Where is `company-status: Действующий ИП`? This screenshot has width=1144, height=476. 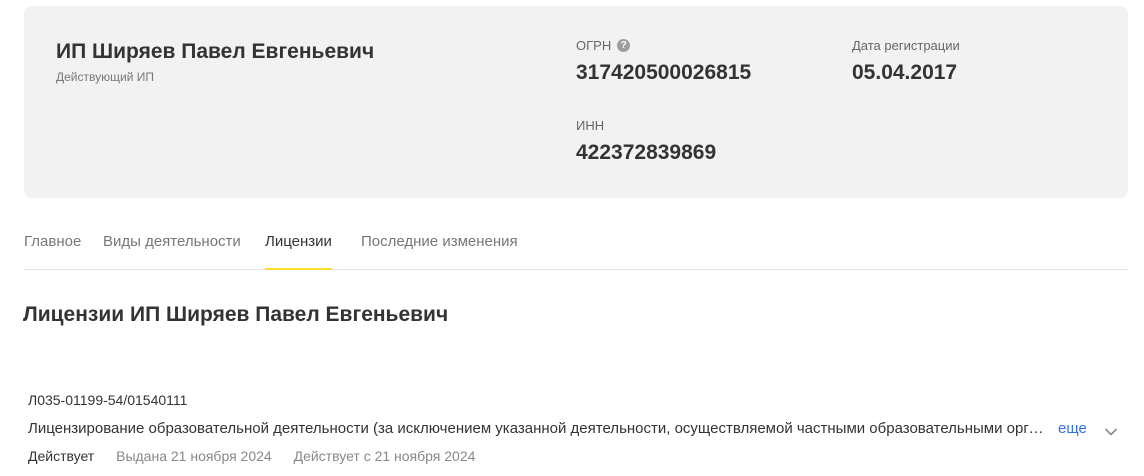
company-status: Действующий ИП is located at coordinates (105, 77).